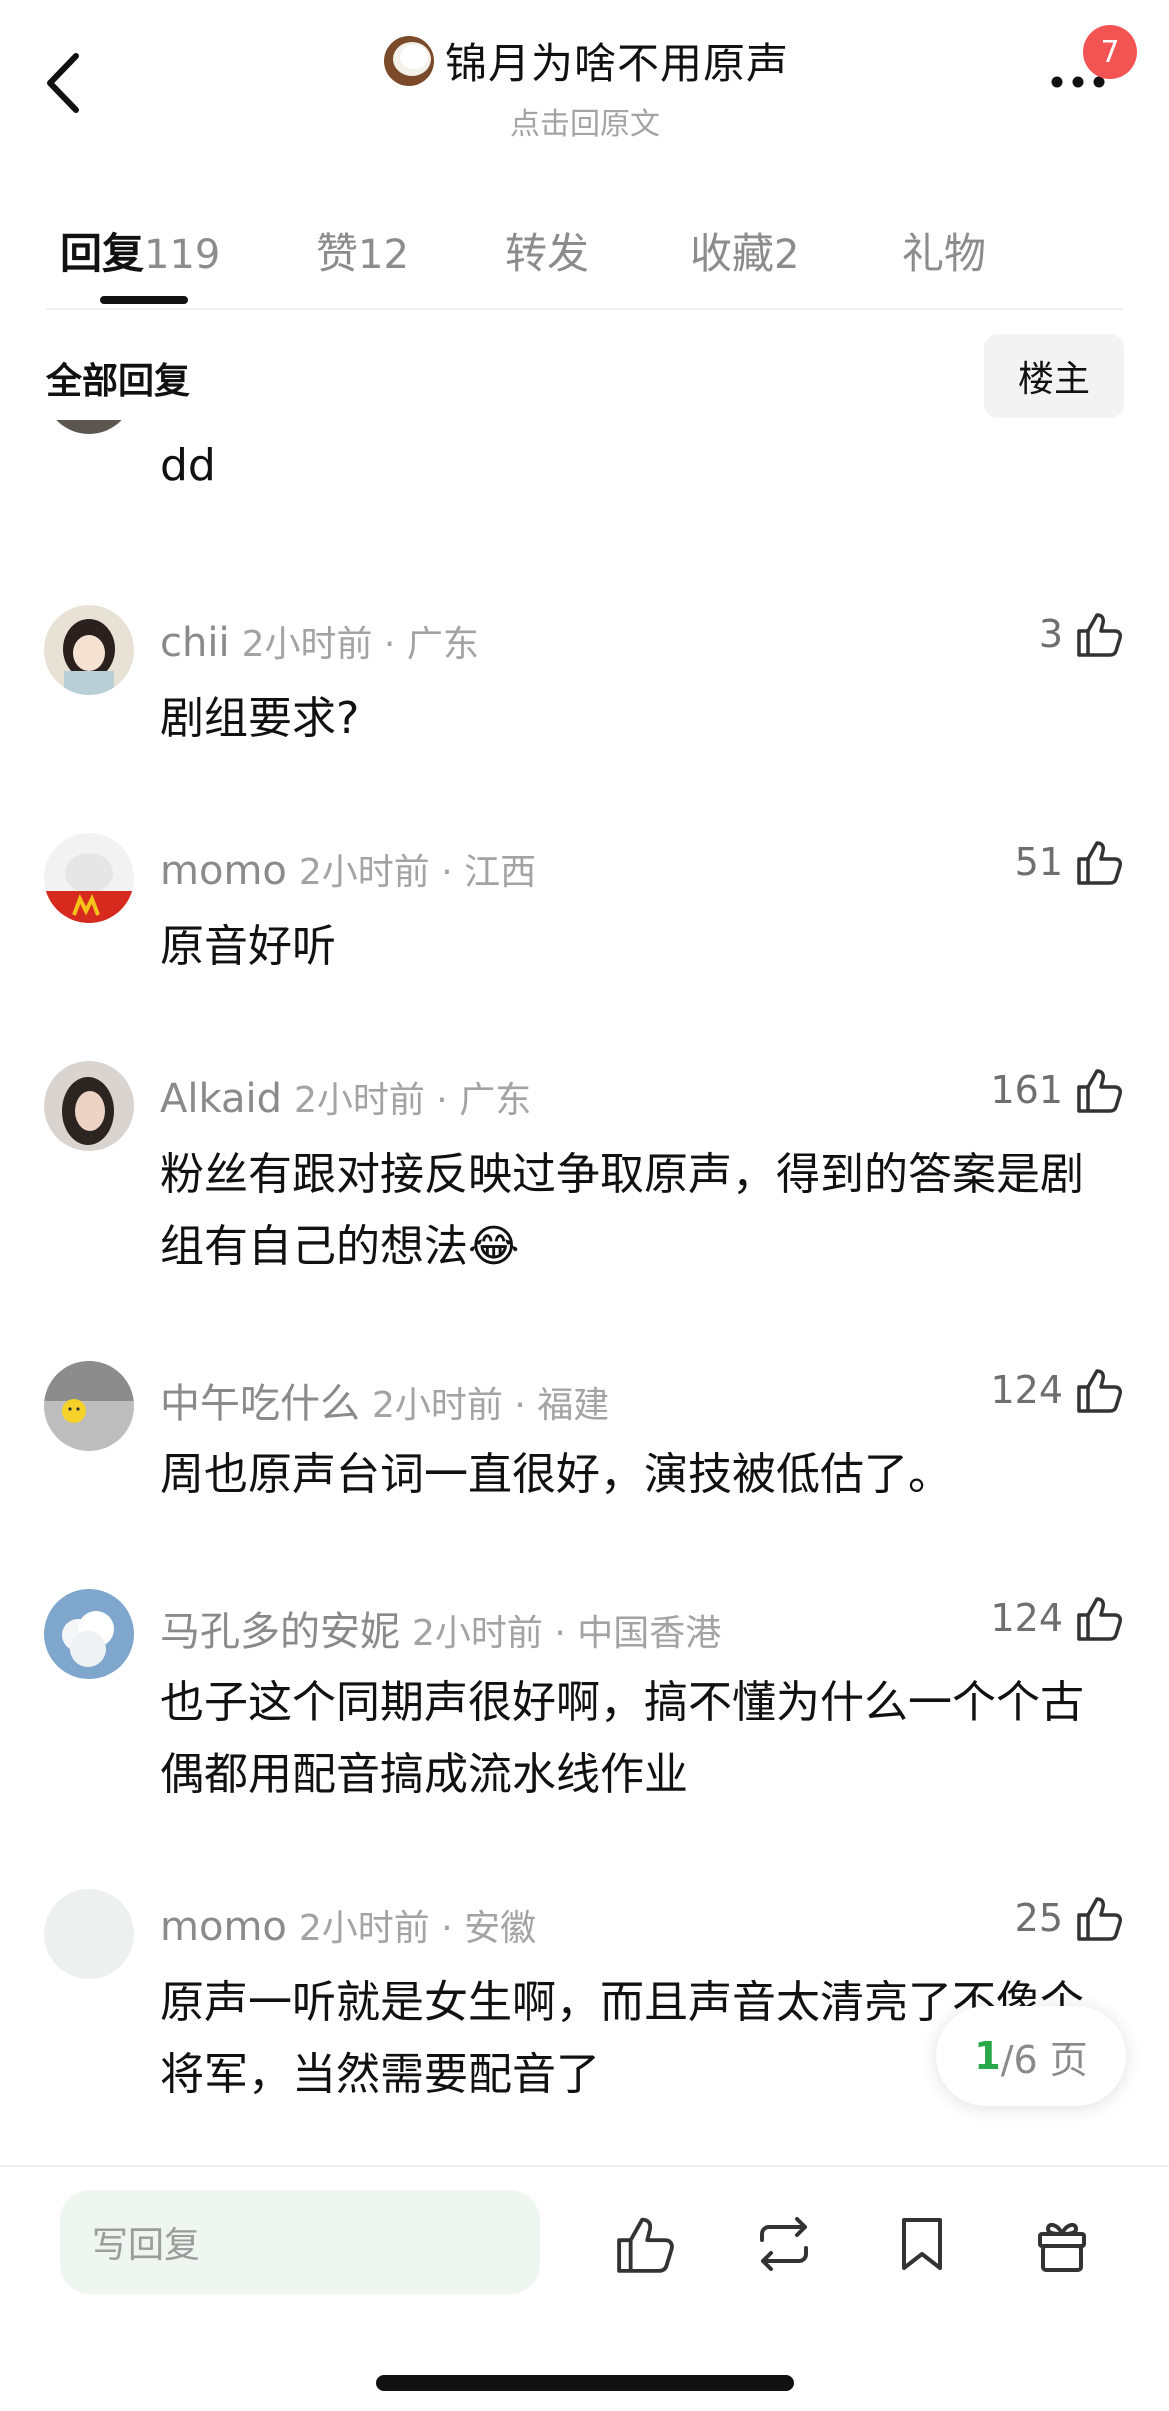 This screenshot has height=2411, width=1169. I want to click on comment-meta: momo 2小时前 · 江西, so click(348, 869).